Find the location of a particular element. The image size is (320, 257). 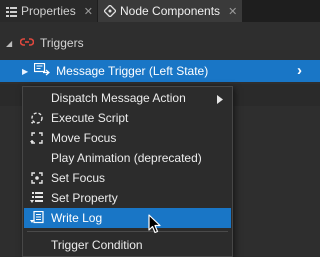

menu-item-play-animation: Play Animation (deprecated) is located at coordinates (127, 158).